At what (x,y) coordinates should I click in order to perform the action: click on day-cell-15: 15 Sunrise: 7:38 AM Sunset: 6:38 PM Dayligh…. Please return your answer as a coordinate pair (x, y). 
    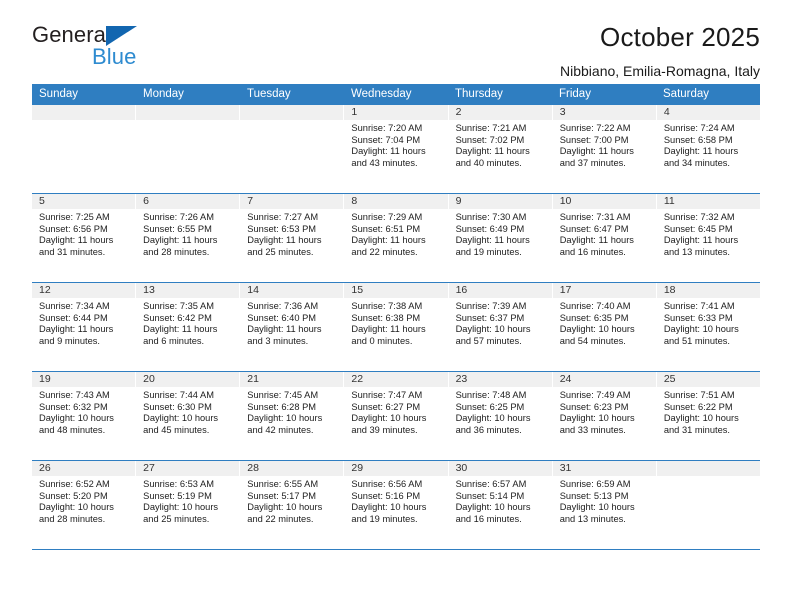
    Looking at the image, I should click on (395, 327).